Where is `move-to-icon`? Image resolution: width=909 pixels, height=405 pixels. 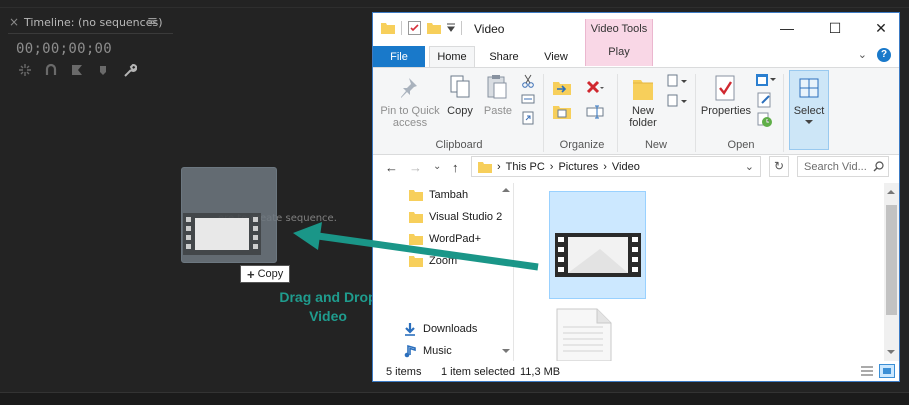
move-to-icon is located at coordinates (563, 88).